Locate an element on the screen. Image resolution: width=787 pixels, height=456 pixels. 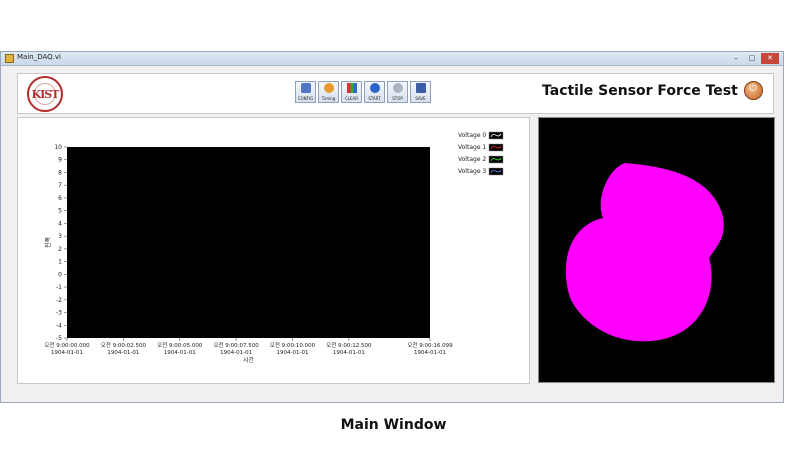
y-tick-label: -1 is located at coordinates (59, 287).